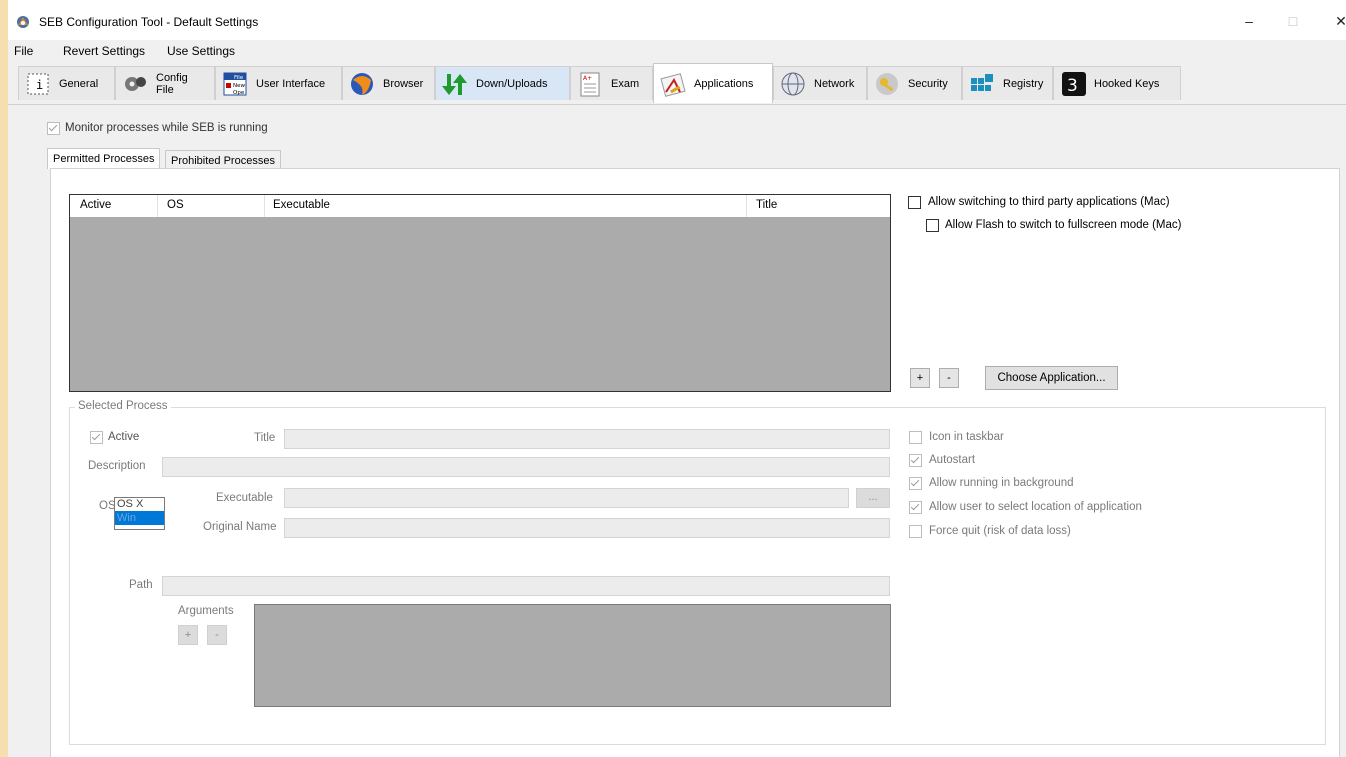  What do you see at coordinates (512, 83) in the screenshot?
I see `tab-label: Down/Uploads` at bounding box center [512, 83].